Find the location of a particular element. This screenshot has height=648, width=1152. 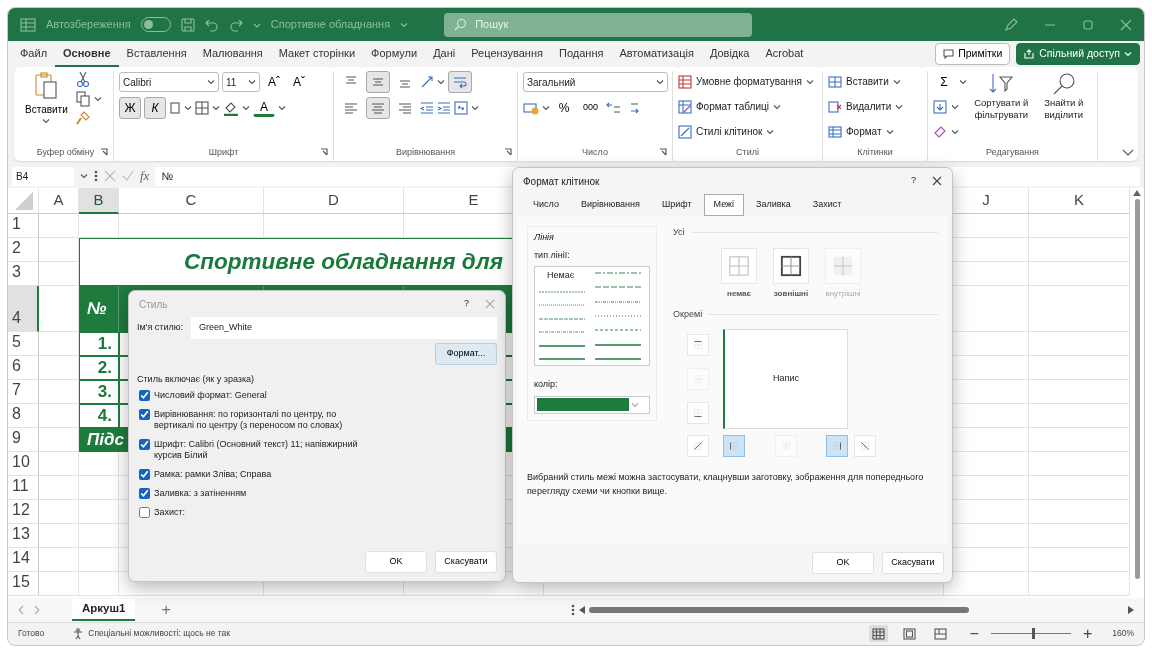

field-label: колір: is located at coordinates (546, 384).